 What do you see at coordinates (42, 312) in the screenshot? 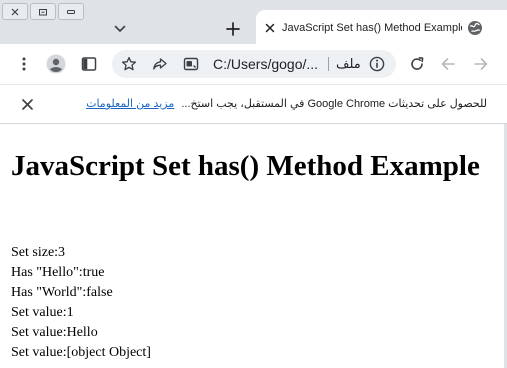
I see `output-line: Set value:1` at bounding box center [42, 312].